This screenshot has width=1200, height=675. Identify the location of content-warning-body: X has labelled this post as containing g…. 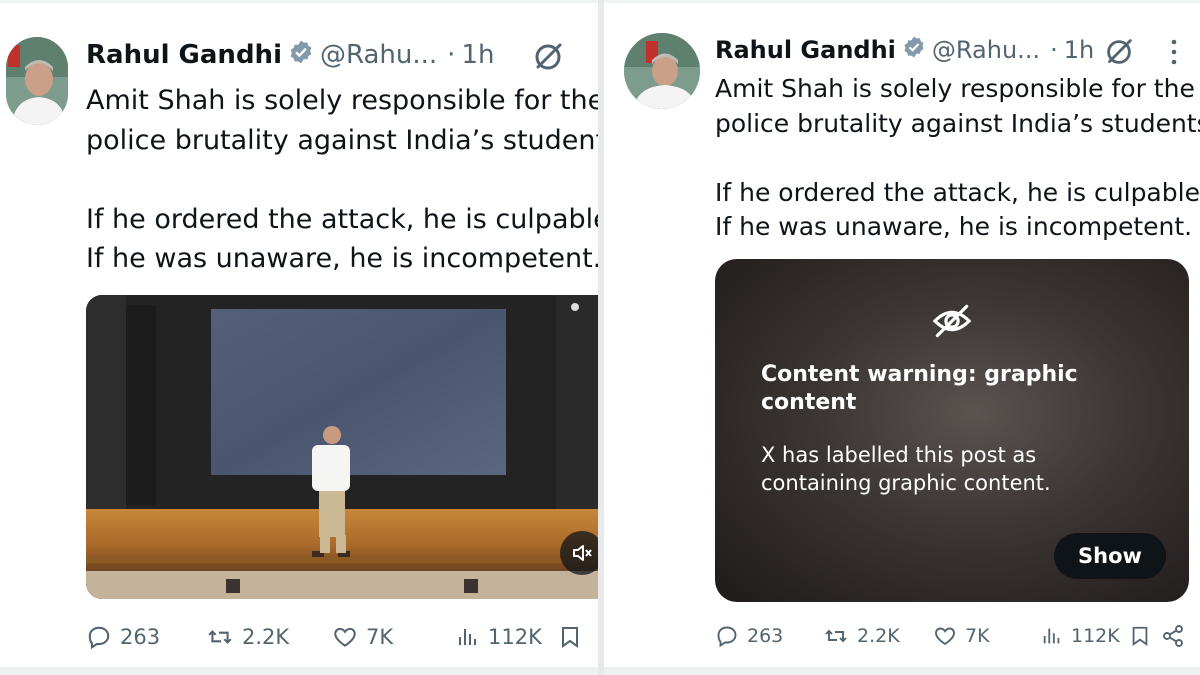
(906, 469).